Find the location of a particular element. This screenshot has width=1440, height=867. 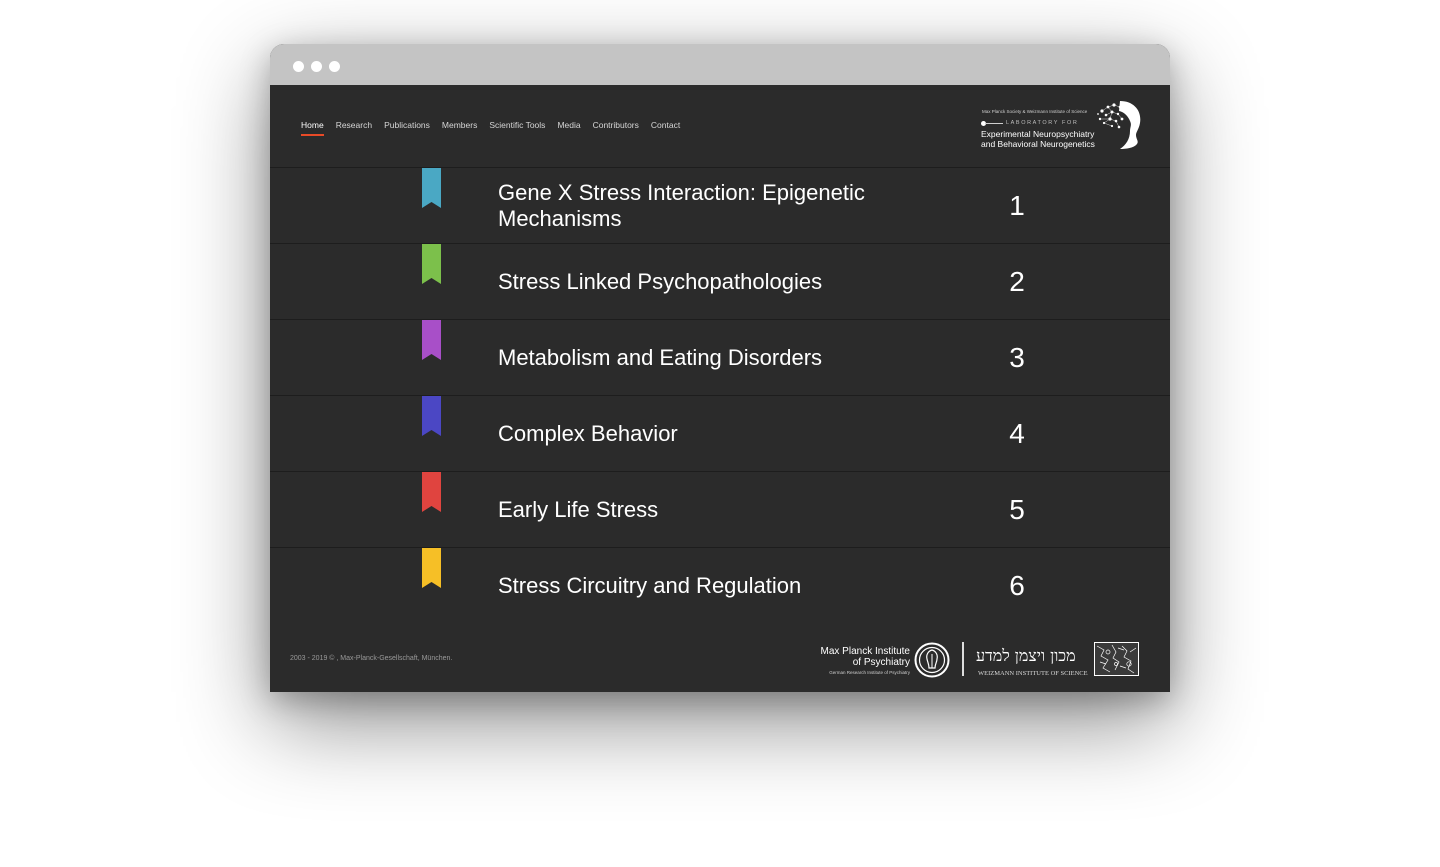

window-minimize-dot is located at coordinates (316, 66).